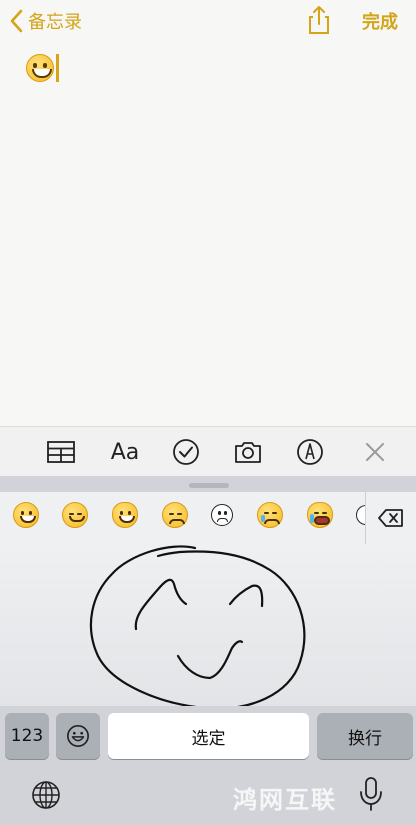 Image resolution: width=416 pixels, height=825 pixels. I want to click on table-button, so click(61, 452).